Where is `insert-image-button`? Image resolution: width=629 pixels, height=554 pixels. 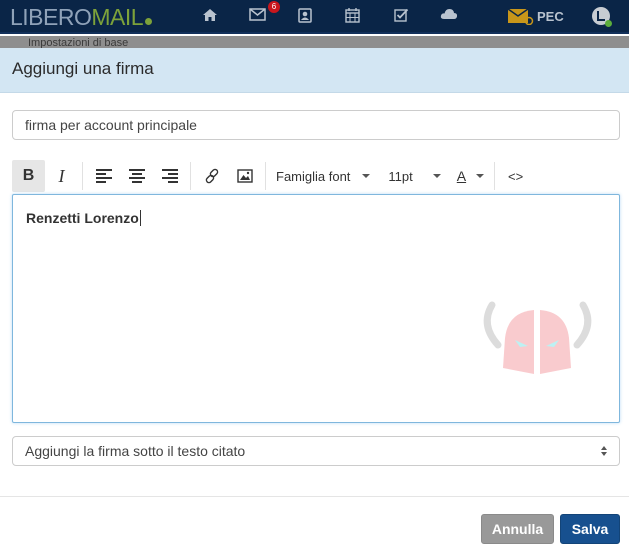
insert-image-button is located at coordinates (244, 176).